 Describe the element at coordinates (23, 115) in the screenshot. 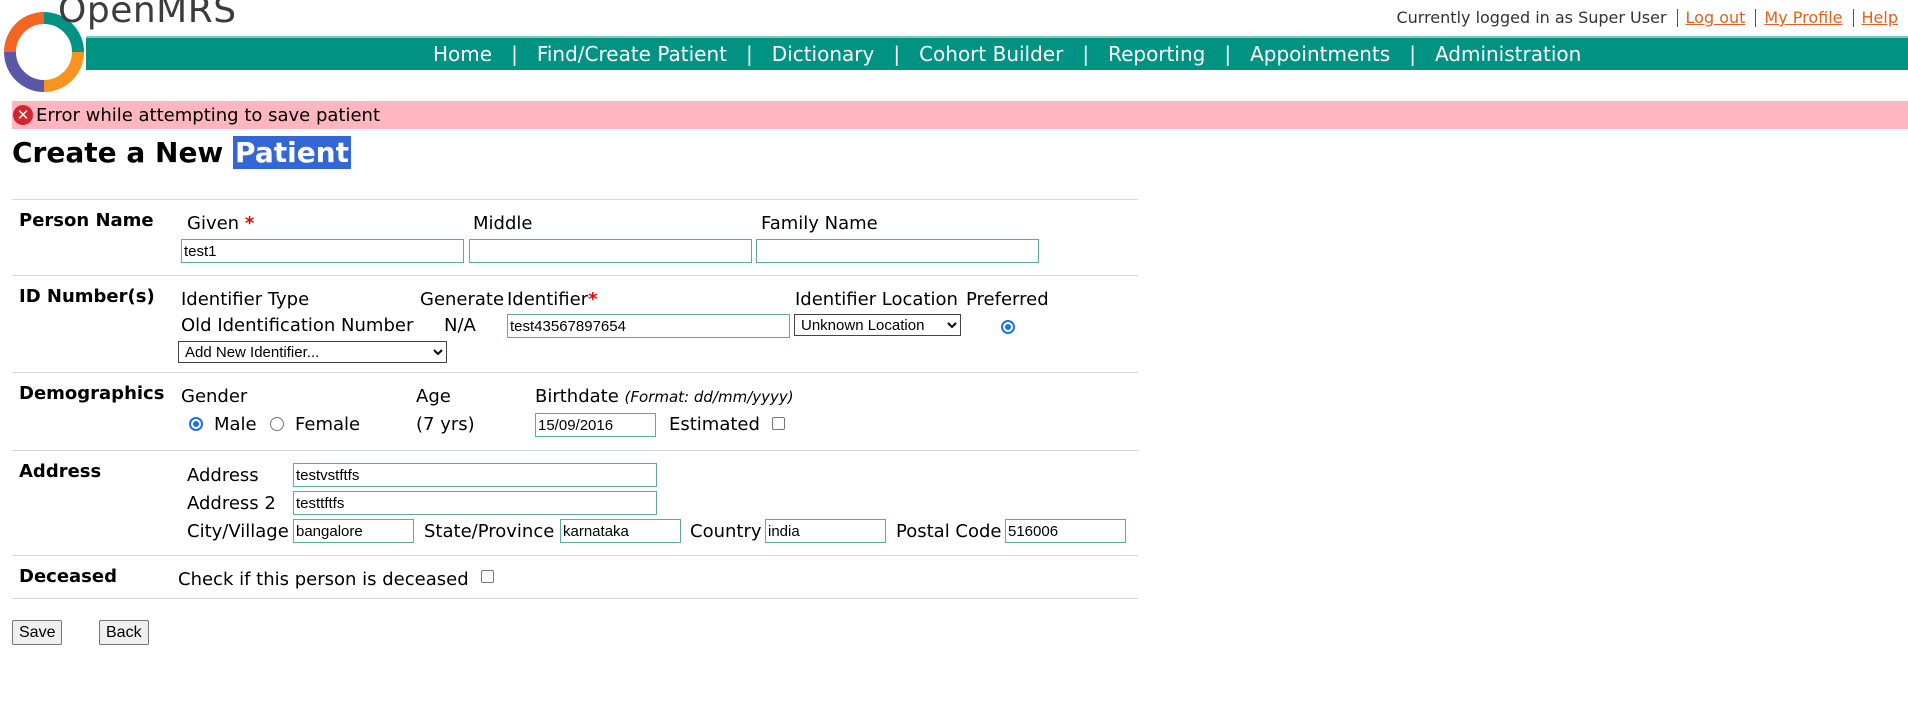

I see `error-icon: ✕` at that location.